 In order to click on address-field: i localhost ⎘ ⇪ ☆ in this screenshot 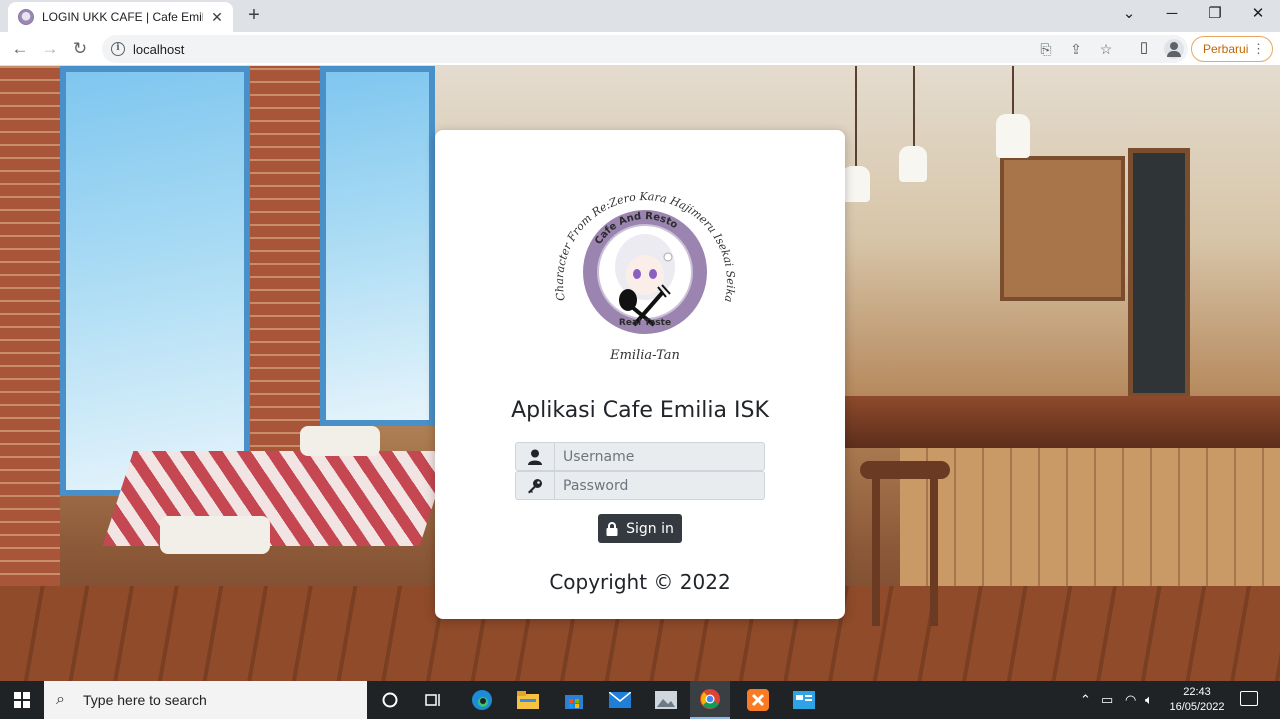, I will do `click(645, 49)`.